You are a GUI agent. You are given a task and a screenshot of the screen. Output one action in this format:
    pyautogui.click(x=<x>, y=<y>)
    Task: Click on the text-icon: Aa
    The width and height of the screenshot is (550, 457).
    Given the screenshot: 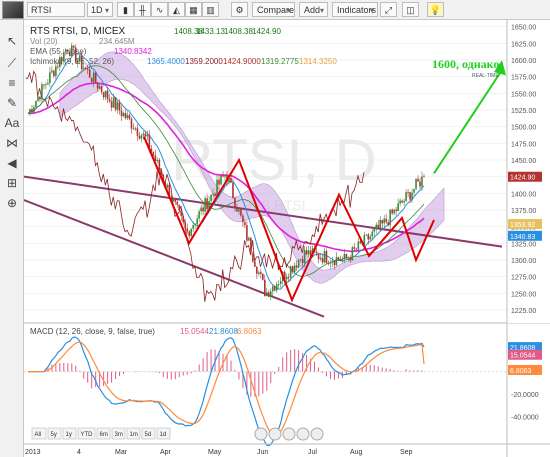 What is the action you would take?
    pyautogui.click(x=12, y=123)
    